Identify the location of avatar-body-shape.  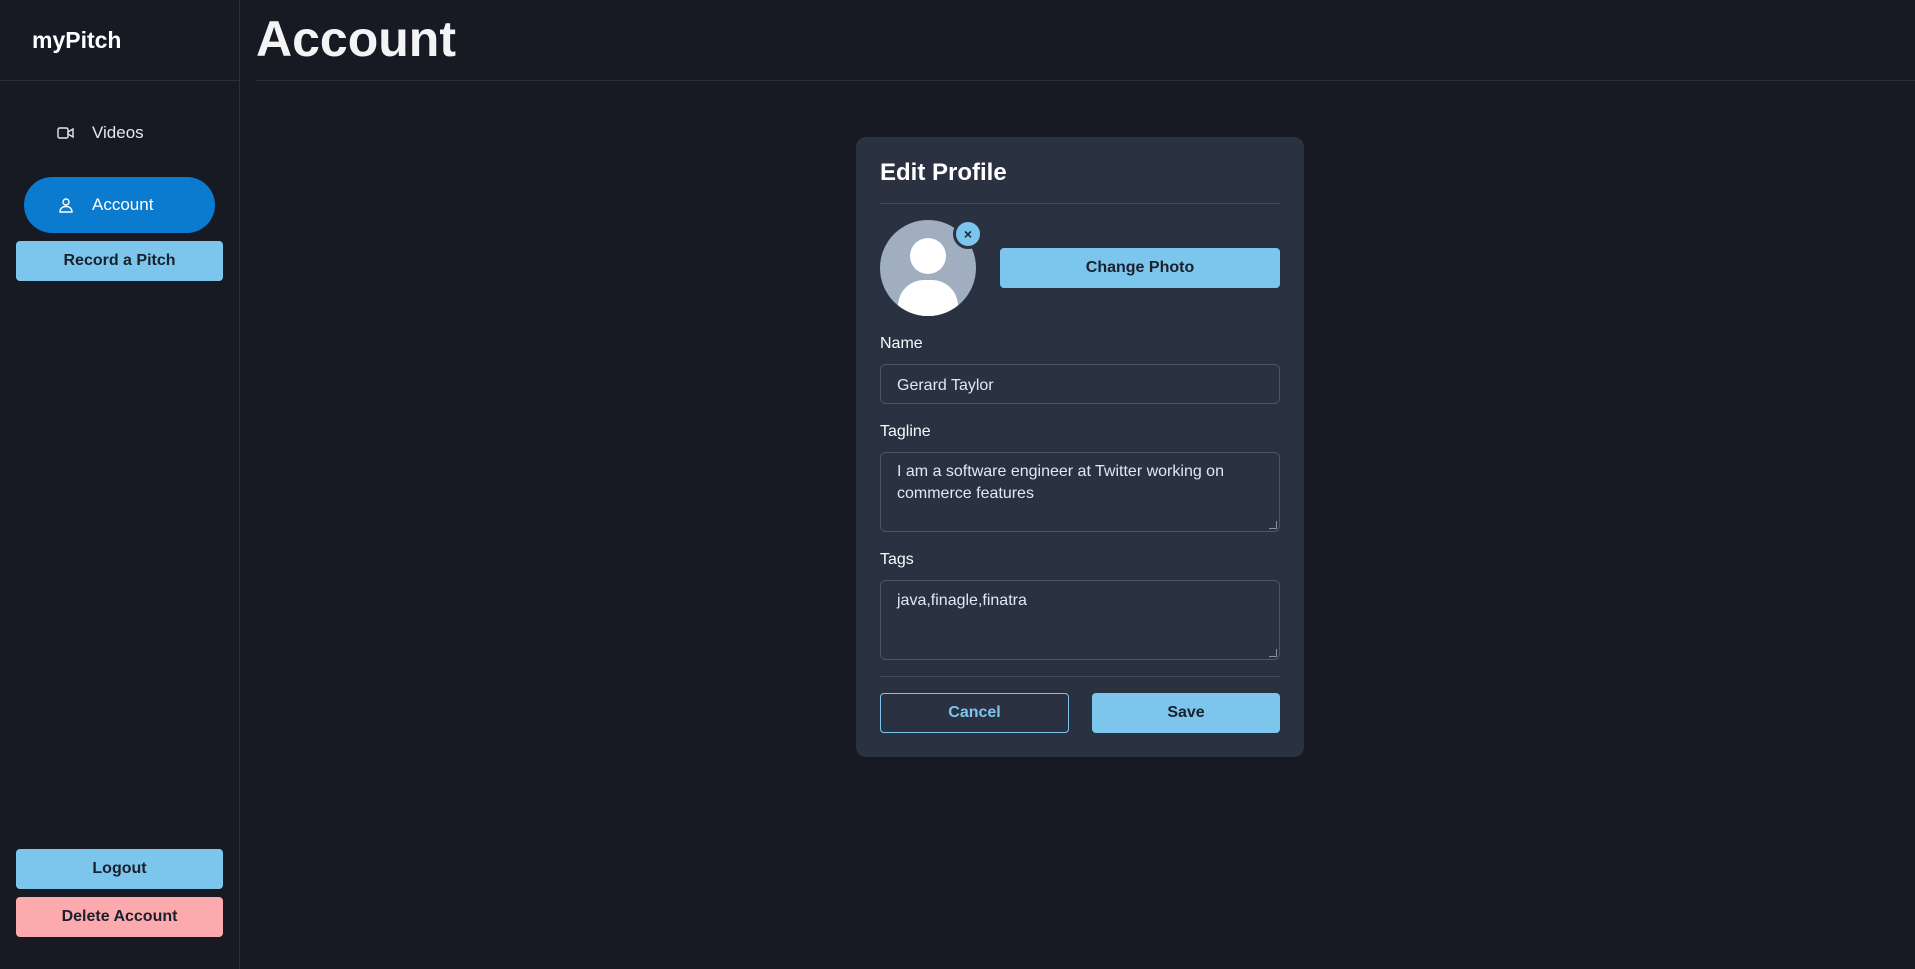
(928, 298).